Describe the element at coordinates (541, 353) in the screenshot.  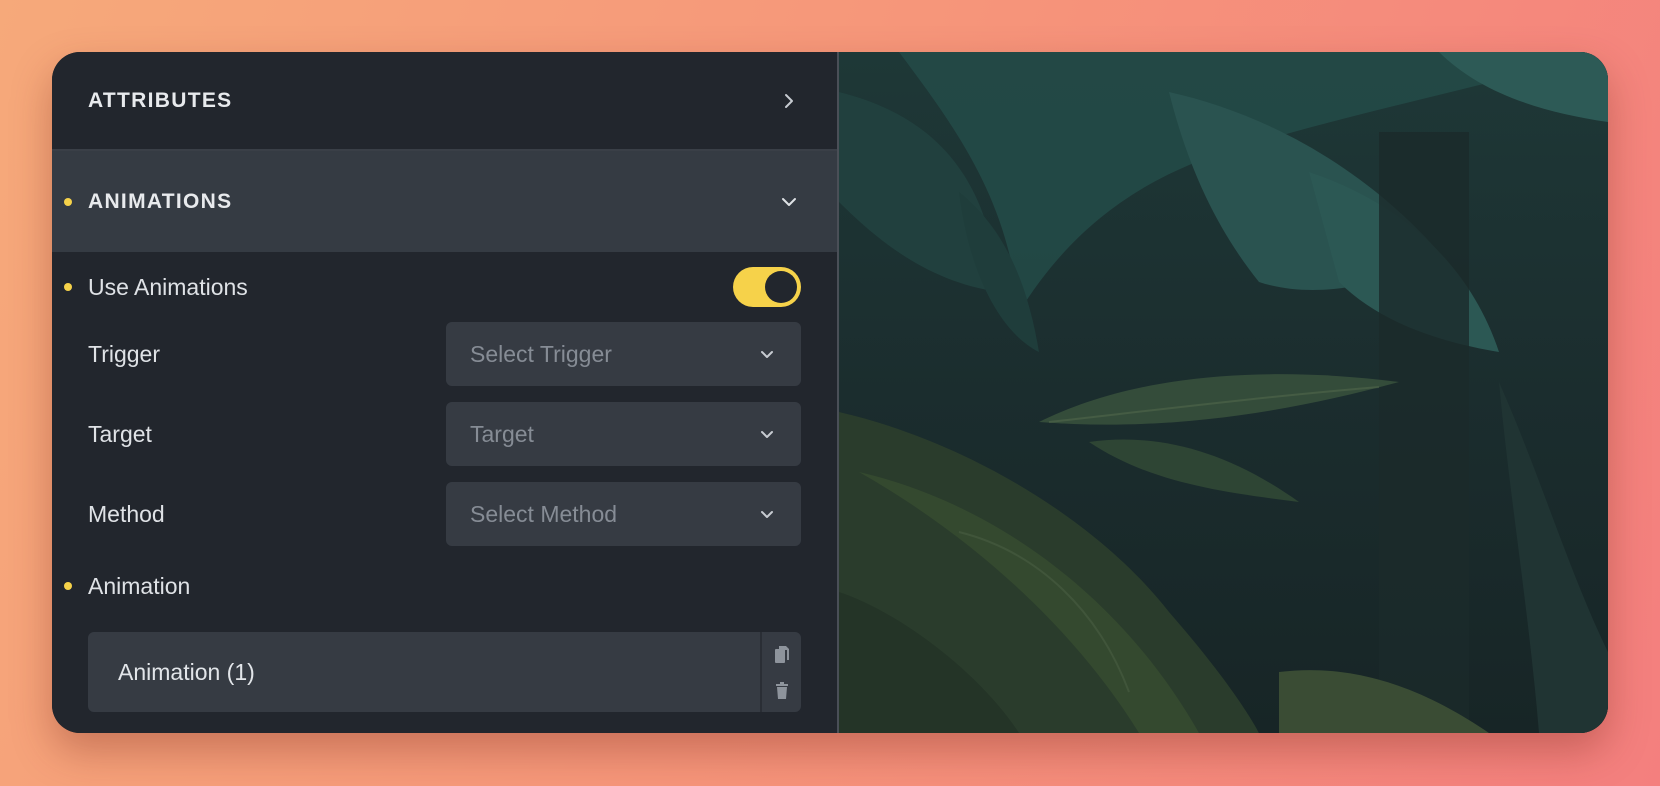
I see `trigger-placeholder: Select Trigger` at that location.